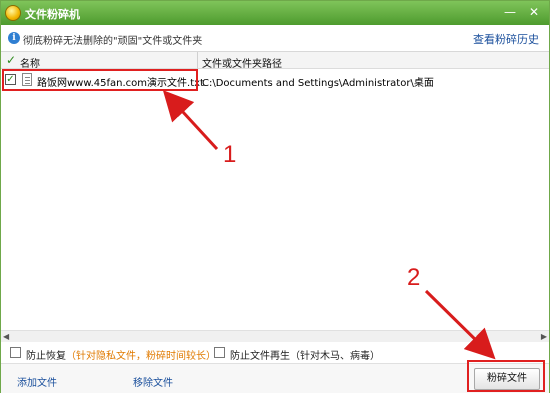 This screenshot has width=550, height=393. What do you see at coordinates (13, 13) in the screenshot?
I see `app-logo-icon` at bounding box center [13, 13].